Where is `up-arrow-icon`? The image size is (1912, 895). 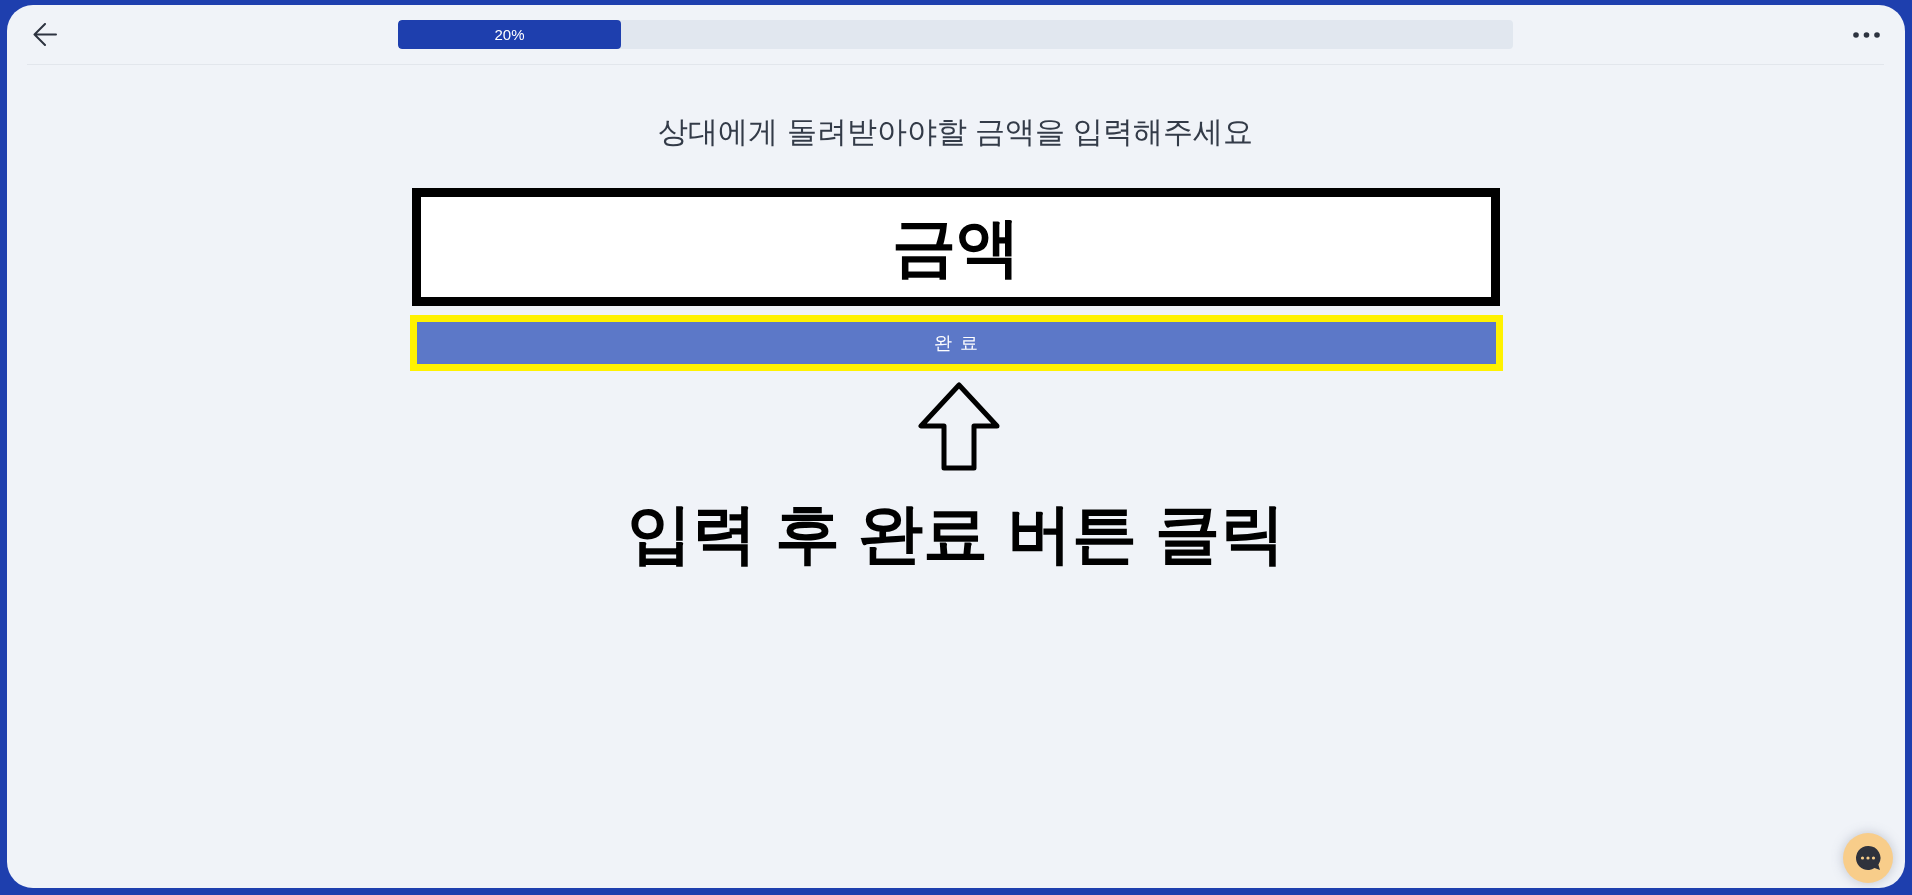
up-arrow-icon is located at coordinates (959, 426).